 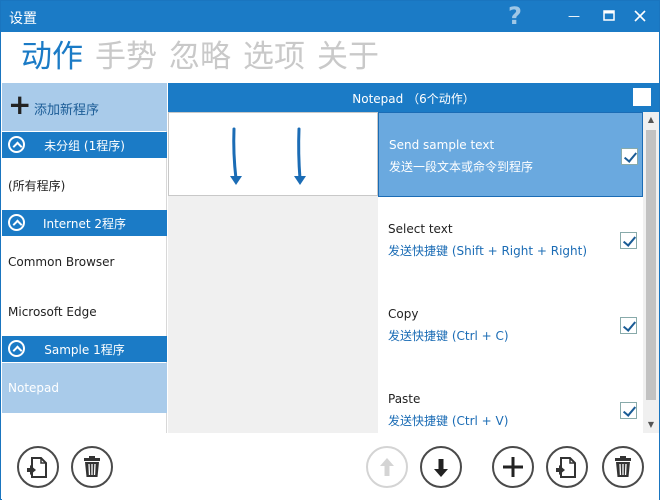 I want to click on bottom-toolbar, so click(x=330, y=466).